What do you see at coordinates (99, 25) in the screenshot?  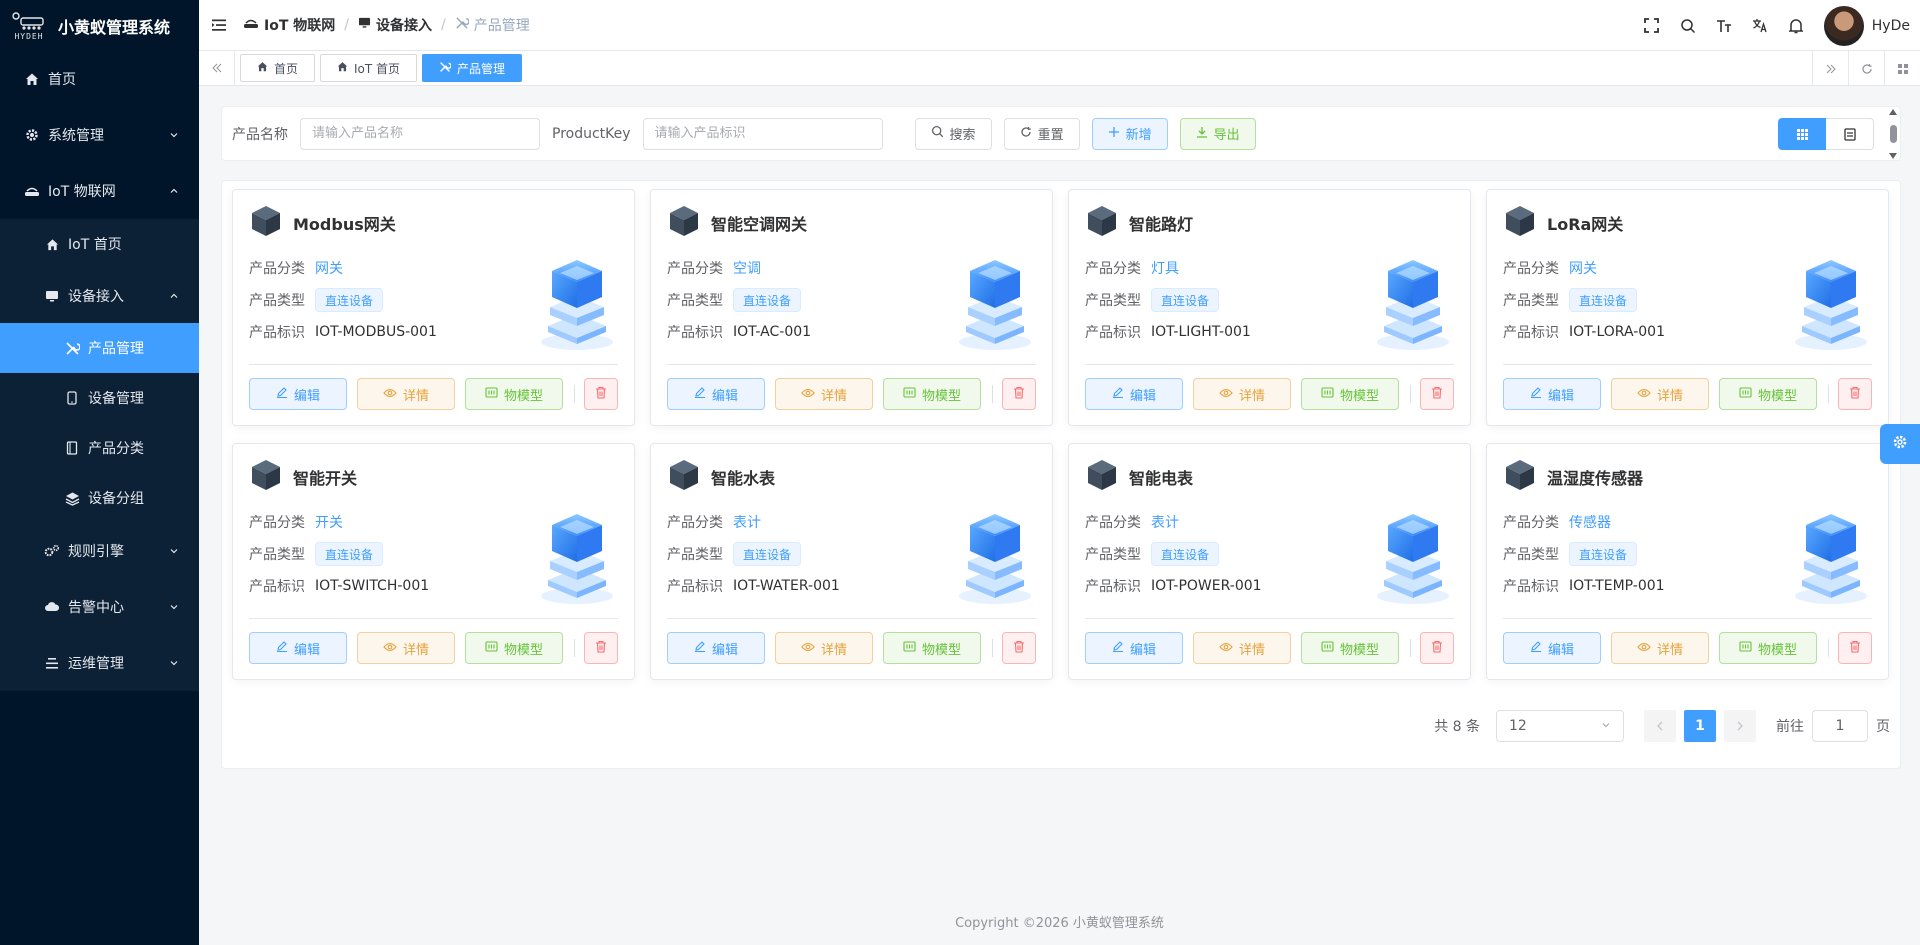 I see `logo: HYDEH 小黄蚁管理系统` at bounding box center [99, 25].